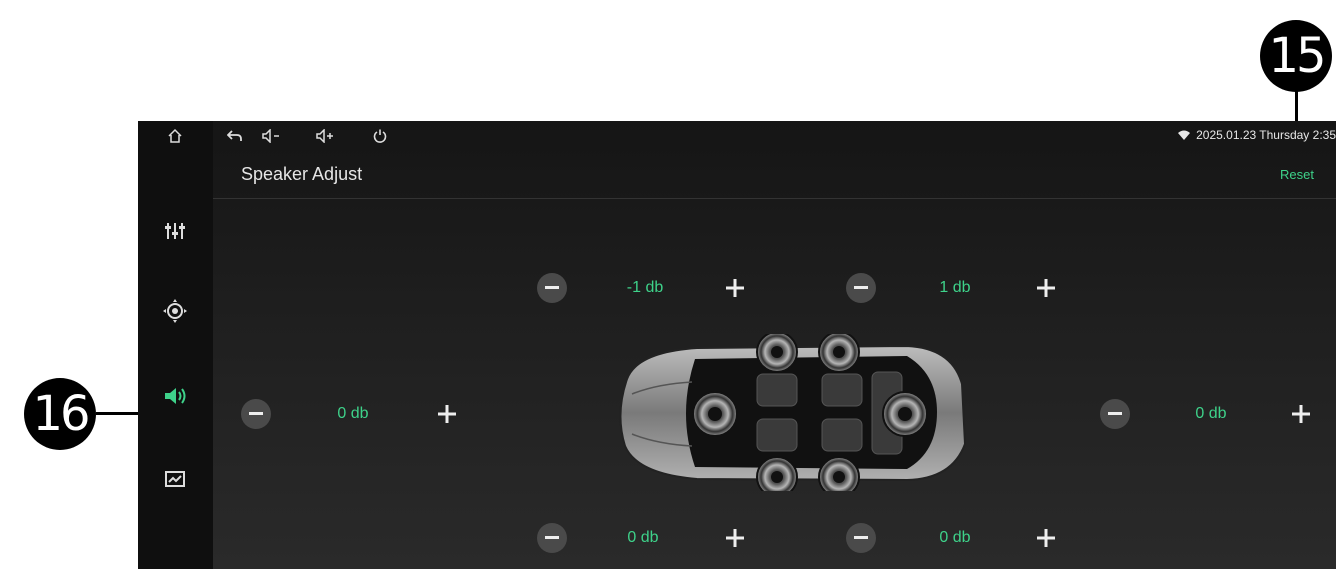 The height and width of the screenshot is (569, 1336). I want to click on speaker-rear-right, so click(839, 473).